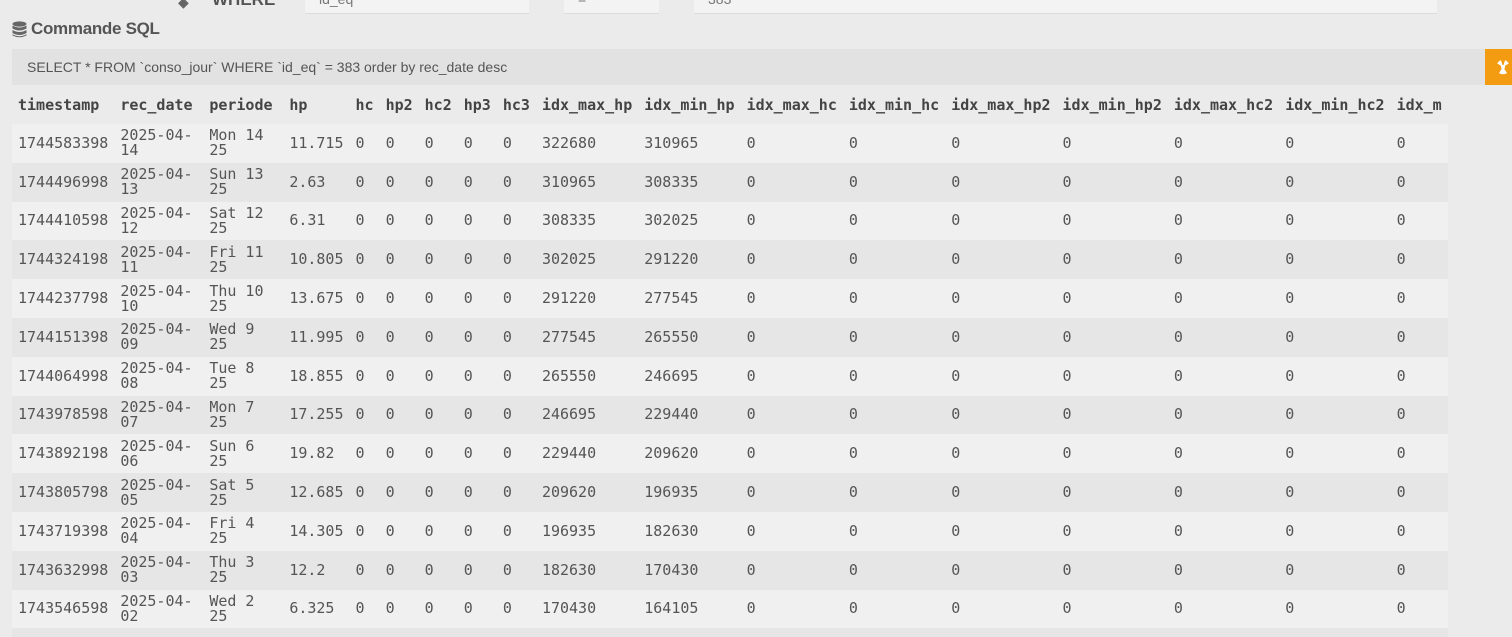 This screenshot has width=1512, height=637. What do you see at coordinates (689, 492) in the screenshot?
I see `table-cell: 196935` at bounding box center [689, 492].